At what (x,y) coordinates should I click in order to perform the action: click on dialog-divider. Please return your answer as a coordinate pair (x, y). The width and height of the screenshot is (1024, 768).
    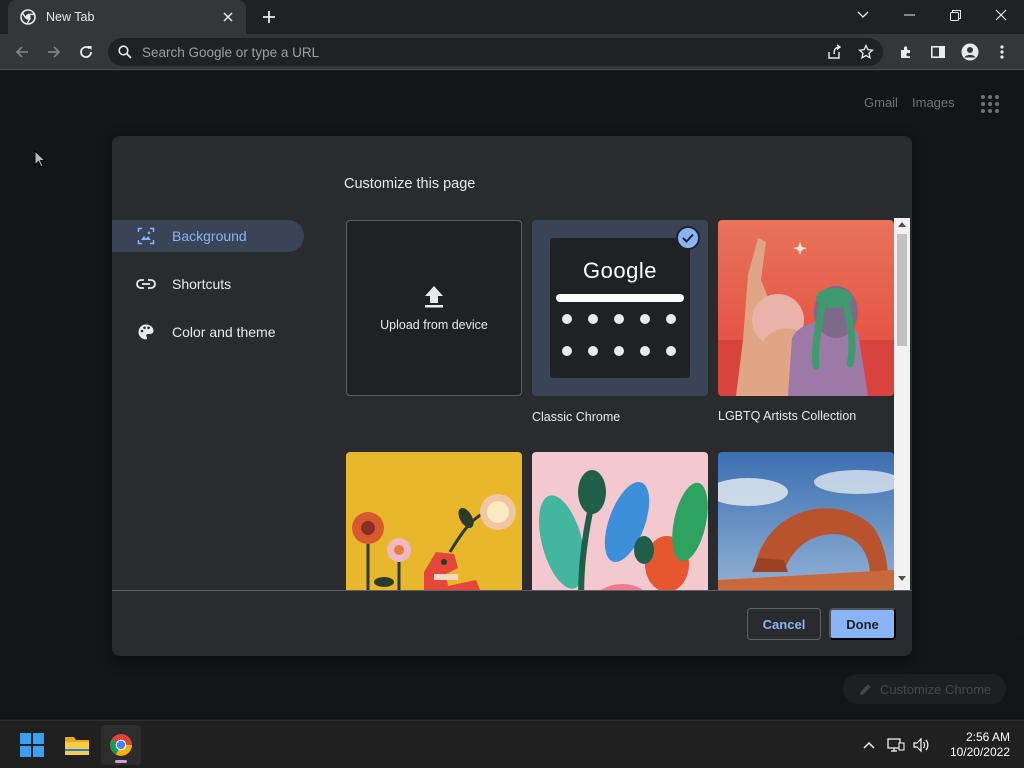
    Looking at the image, I should click on (512, 590).